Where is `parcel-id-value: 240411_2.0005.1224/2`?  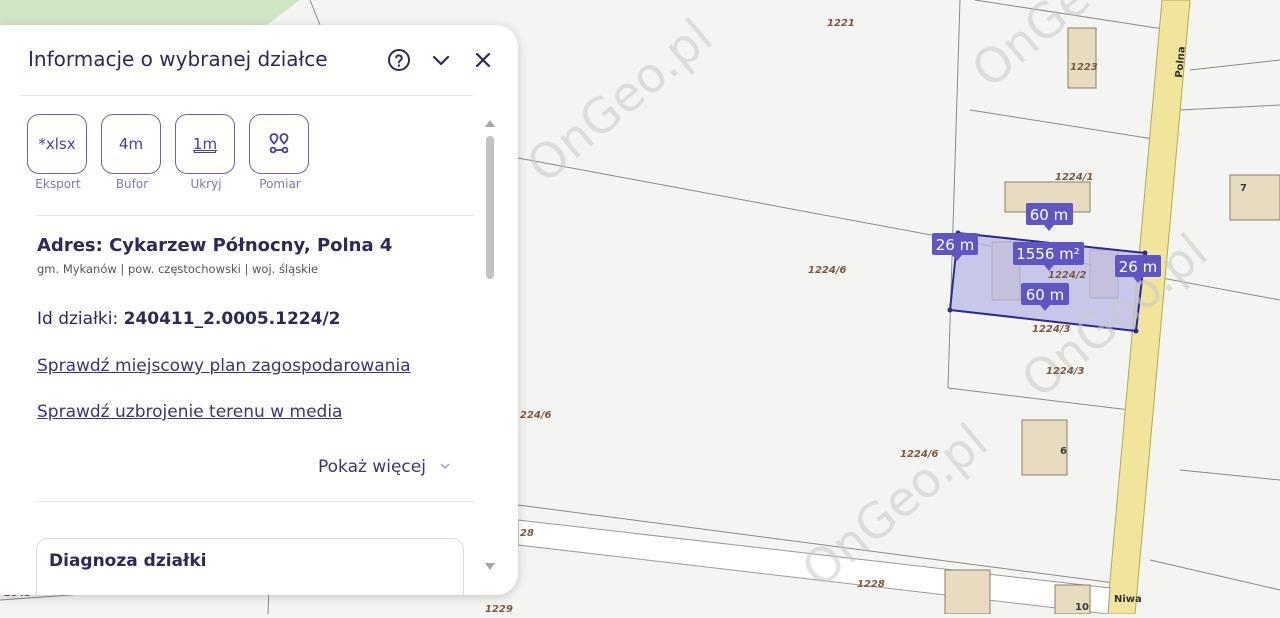 parcel-id-value: 240411_2.0005.1224/2 is located at coordinates (232, 319).